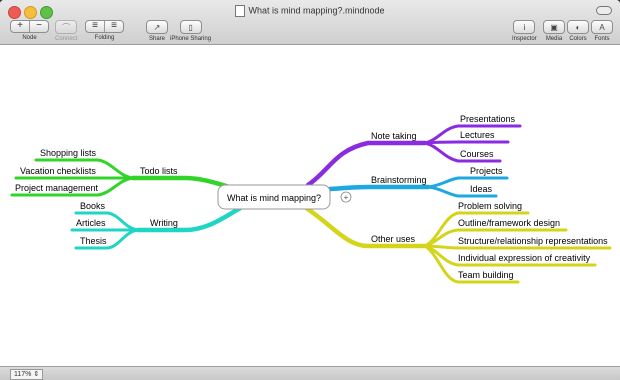 This screenshot has width=620, height=380. I want to click on branch-writing: Writing, so click(164, 223).